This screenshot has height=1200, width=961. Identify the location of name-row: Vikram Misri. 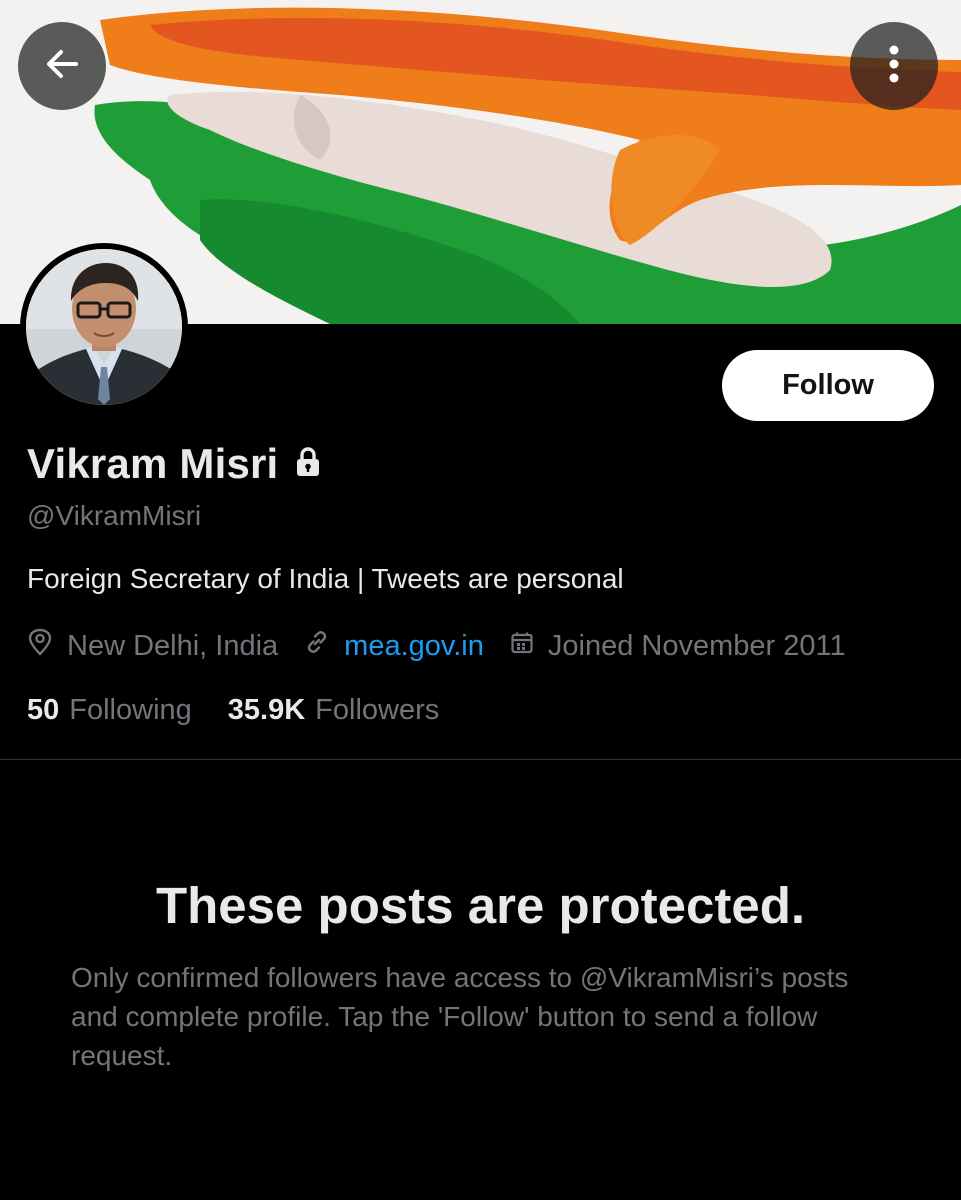
(174, 464).